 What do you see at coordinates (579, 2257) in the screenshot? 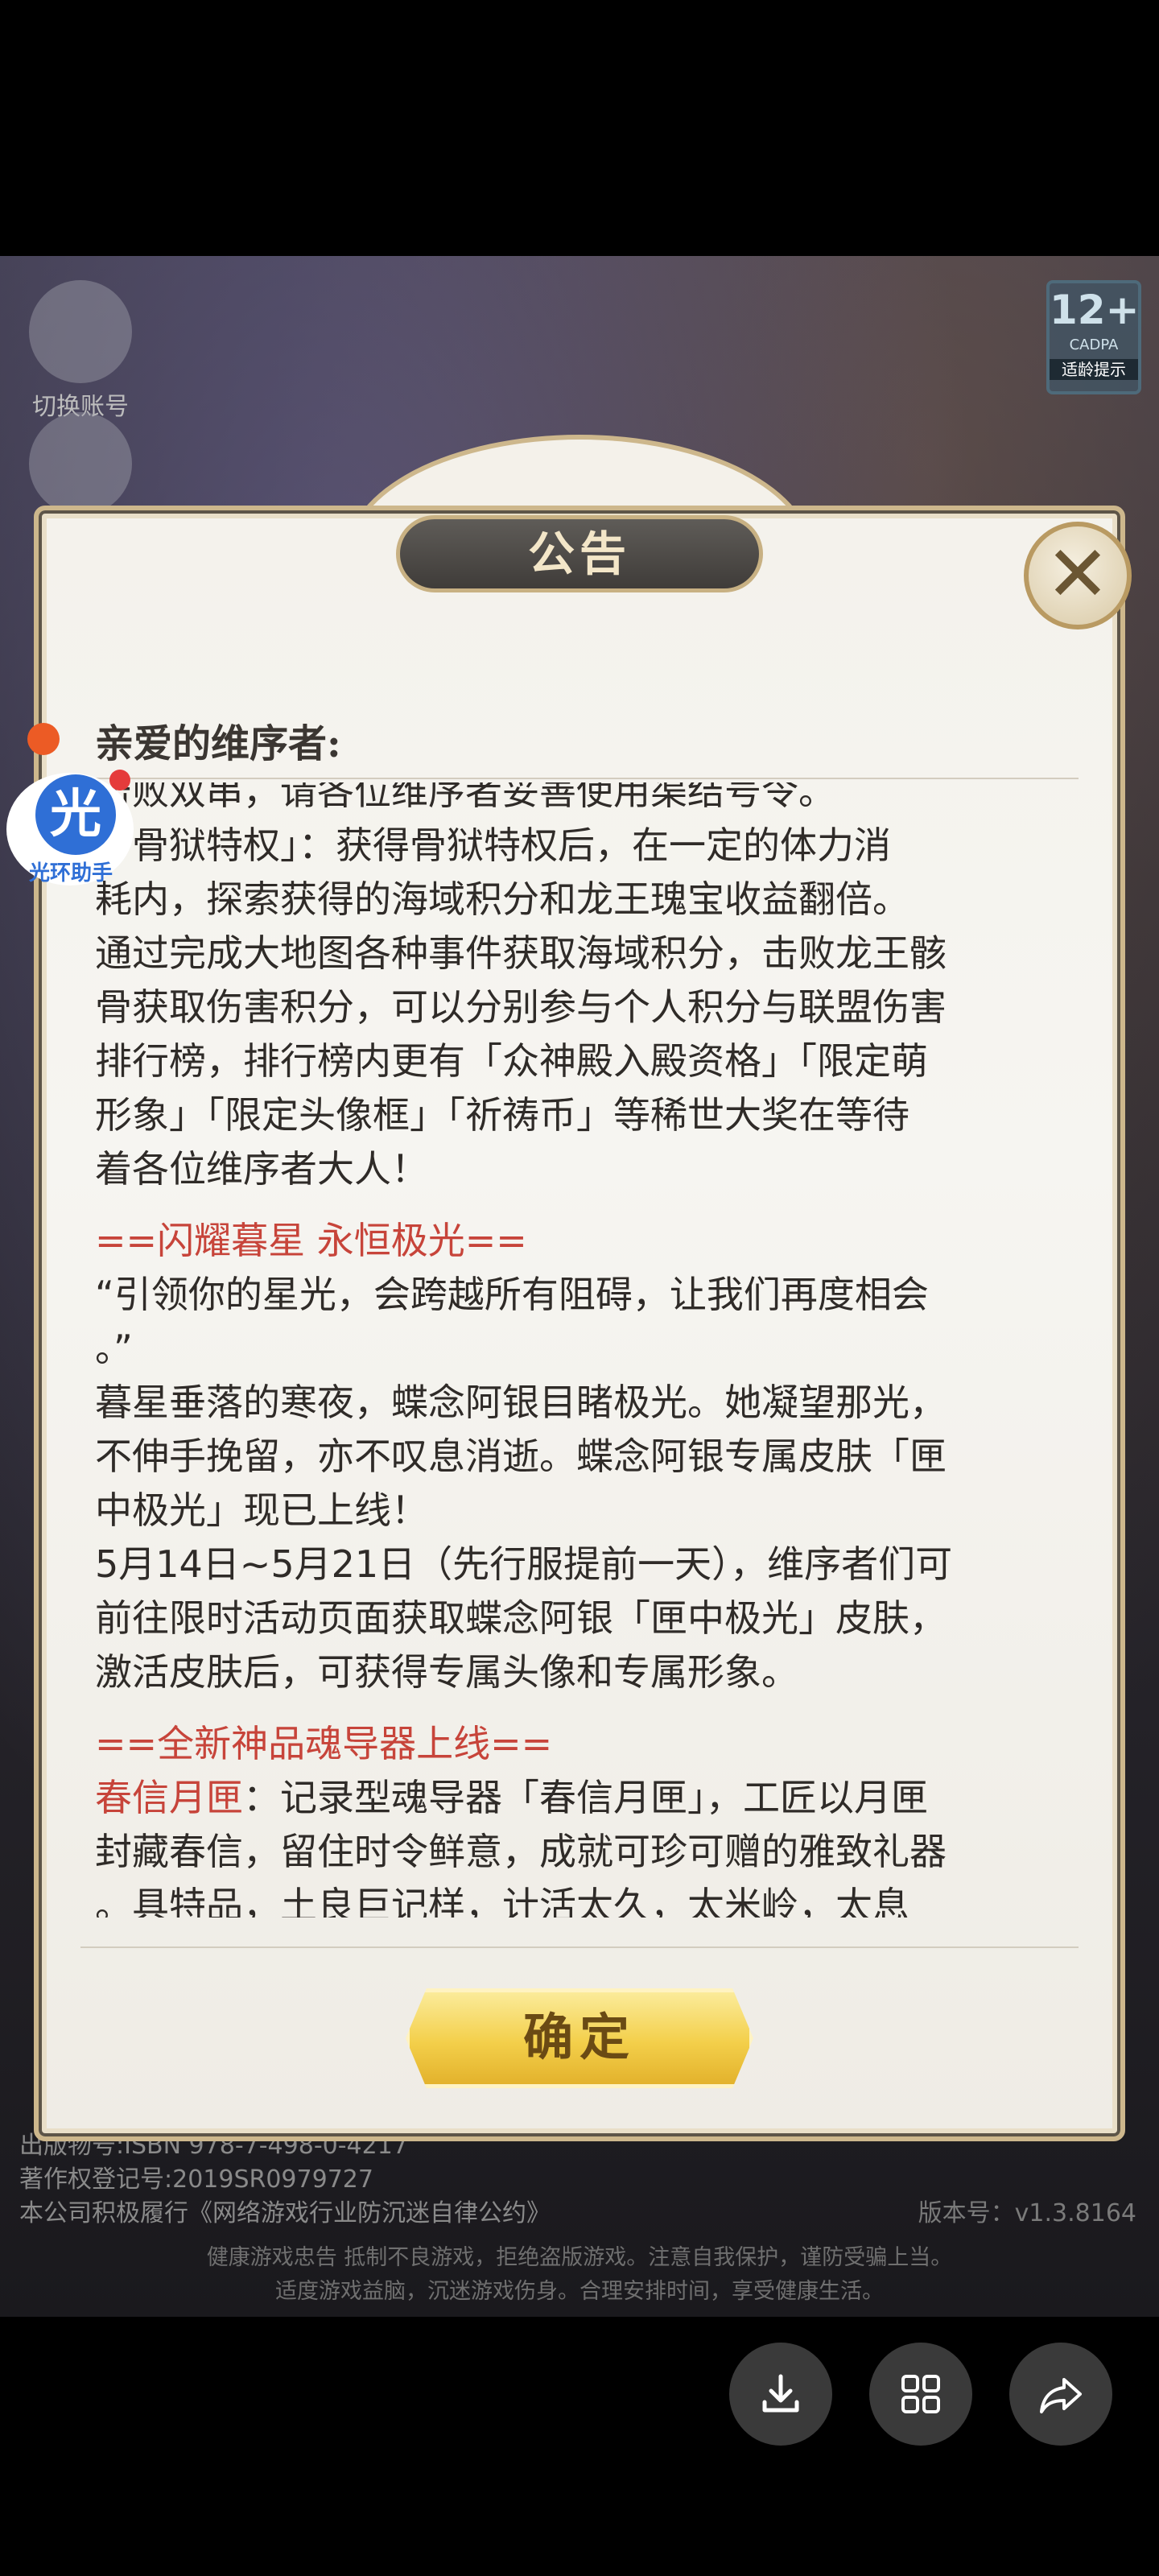
I see `health-advice-line1: 健康游戏忠告 抵制不良游戏，拒绝盗版游戏。注意自我保护，谨防受骗上当。` at bounding box center [579, 2257].